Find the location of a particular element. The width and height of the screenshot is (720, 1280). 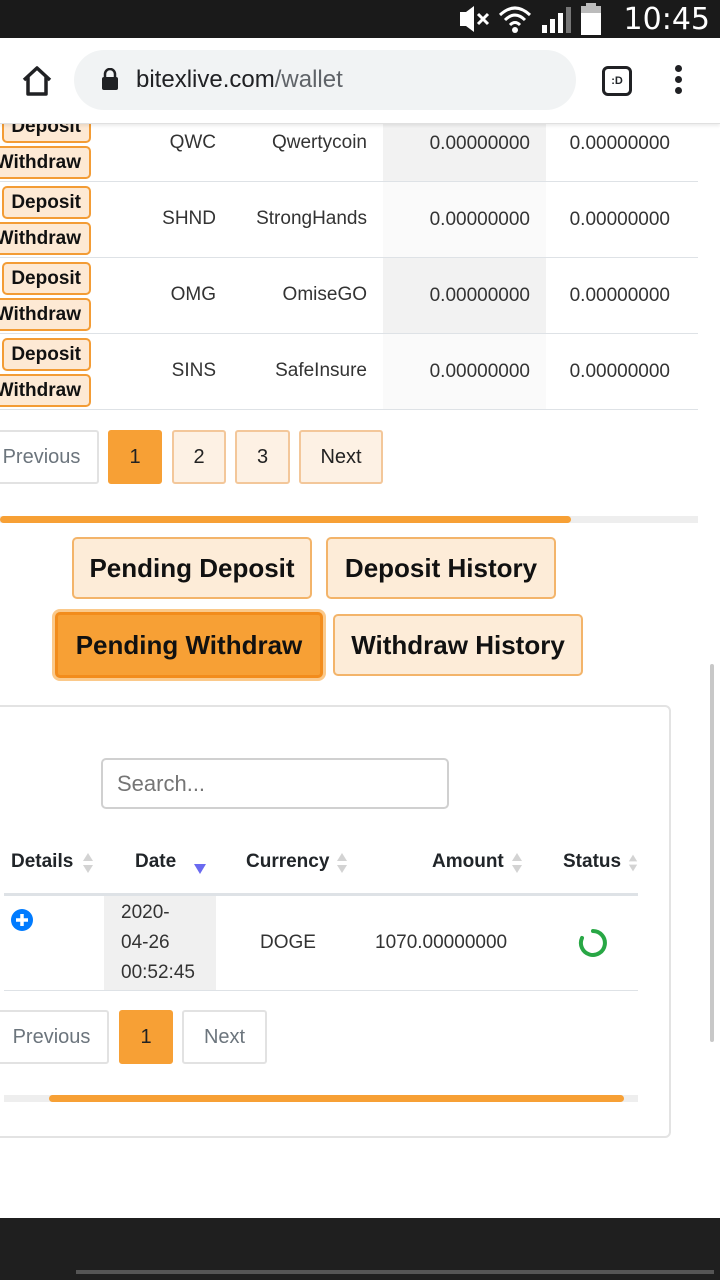

page-2-button: 2 is located at coordinates (199, 457).